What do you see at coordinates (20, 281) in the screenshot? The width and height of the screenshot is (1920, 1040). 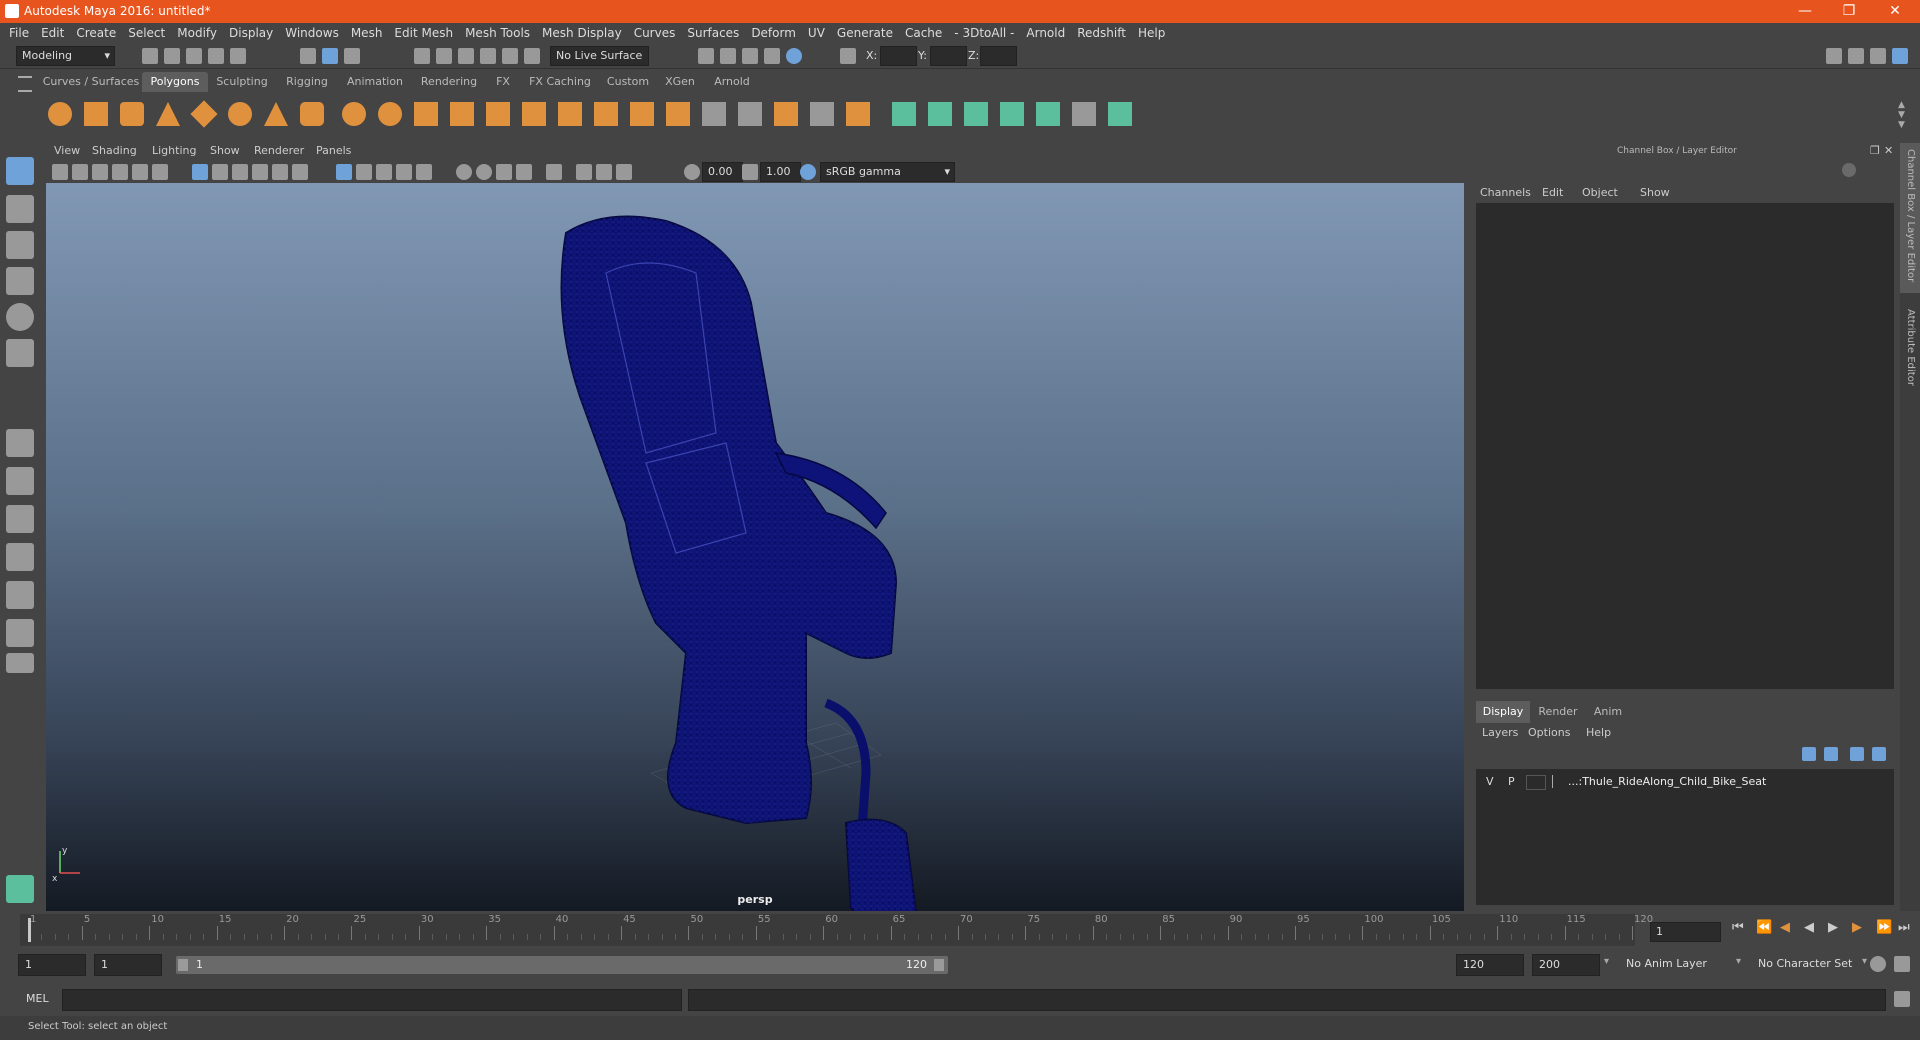 I see `move-tool-icon` at bounding box center [20, 281].